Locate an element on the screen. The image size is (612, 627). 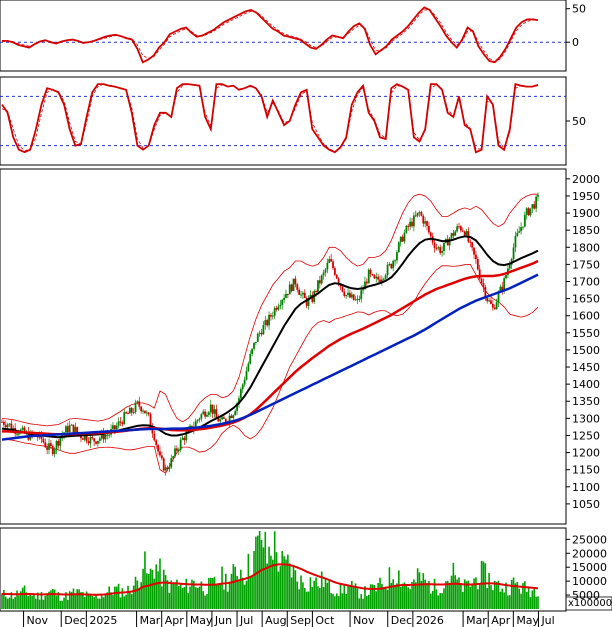
x-label: Jun is located at coordinates (223, 620).